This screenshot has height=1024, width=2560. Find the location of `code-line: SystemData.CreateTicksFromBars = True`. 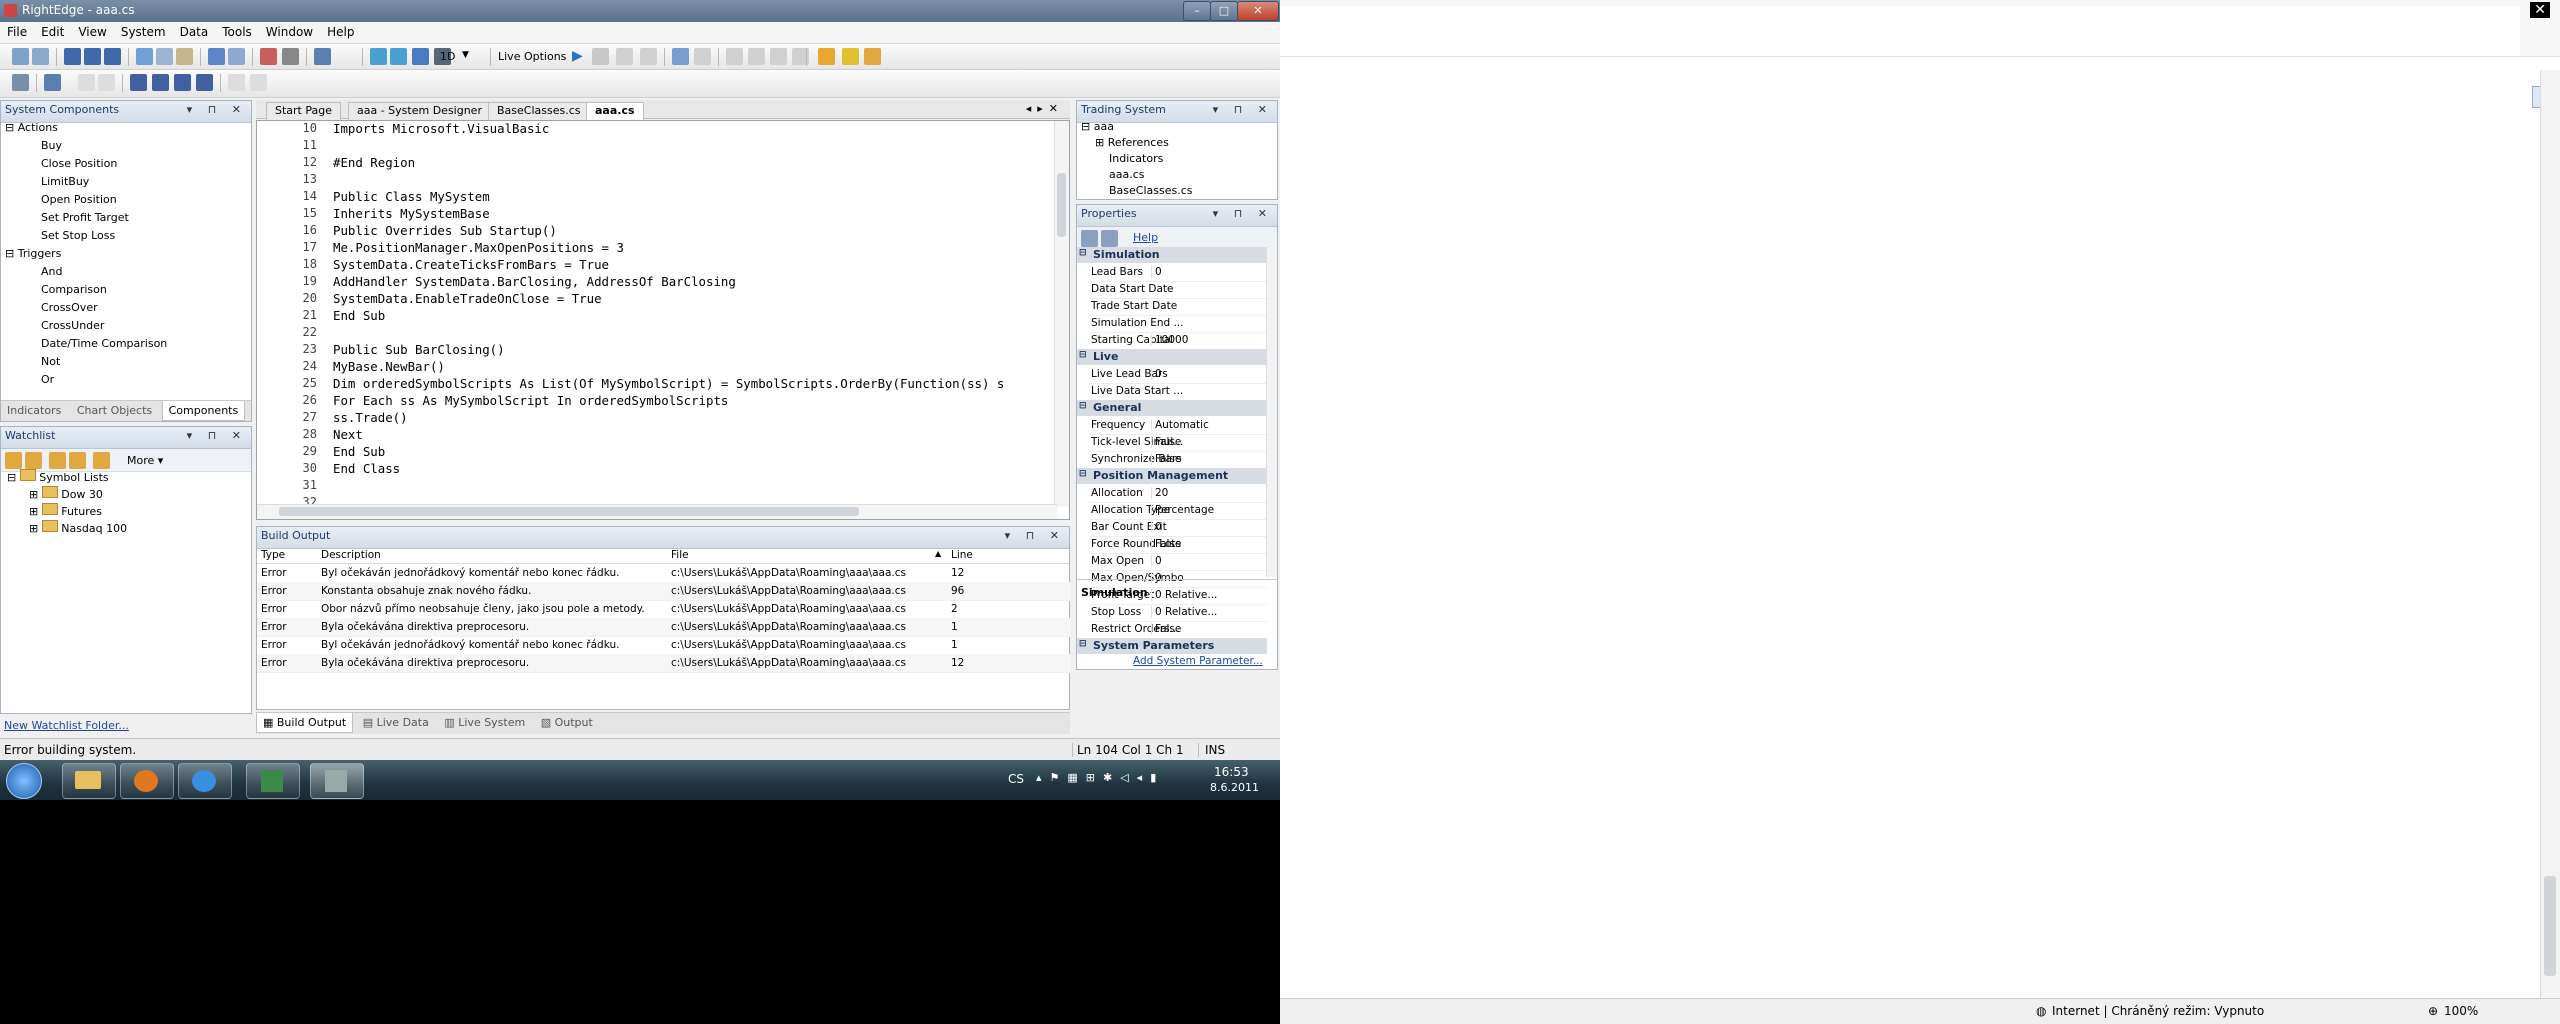

code-line: SystemData.CreateTicksFromBars = True is located at coordinates (471, 264).